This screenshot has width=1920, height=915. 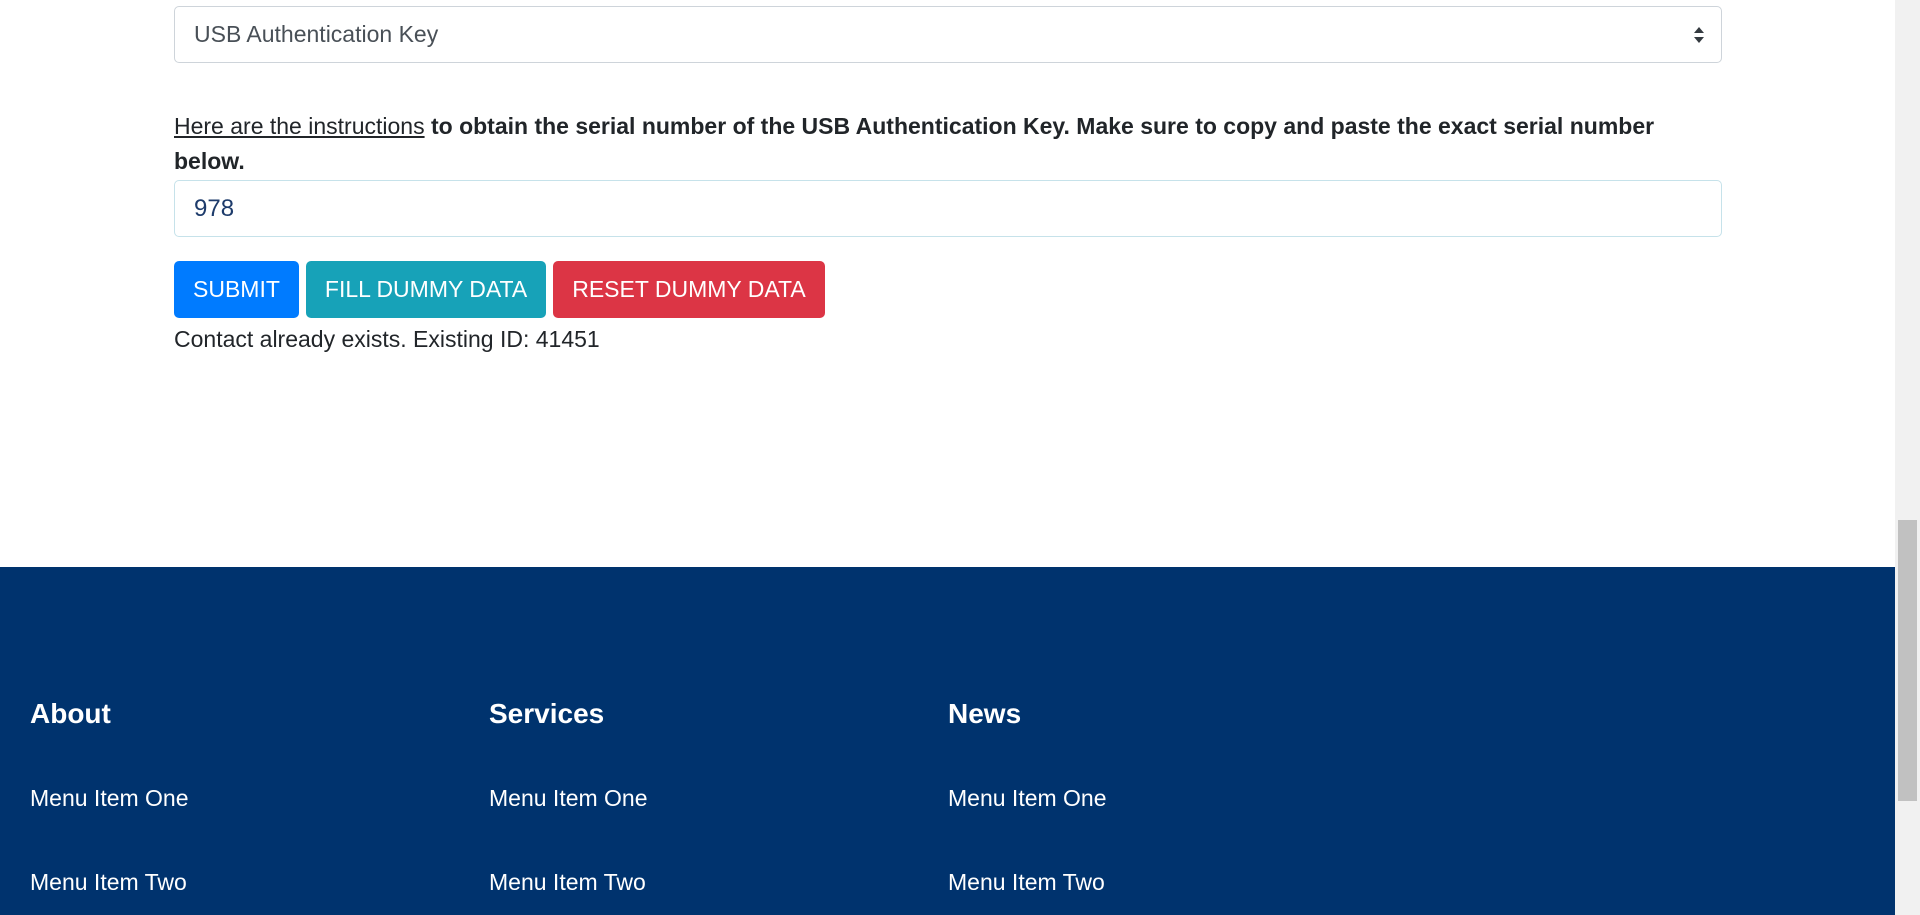 I want to click on scrollbar-thumb, so click(x=1907, y=660).